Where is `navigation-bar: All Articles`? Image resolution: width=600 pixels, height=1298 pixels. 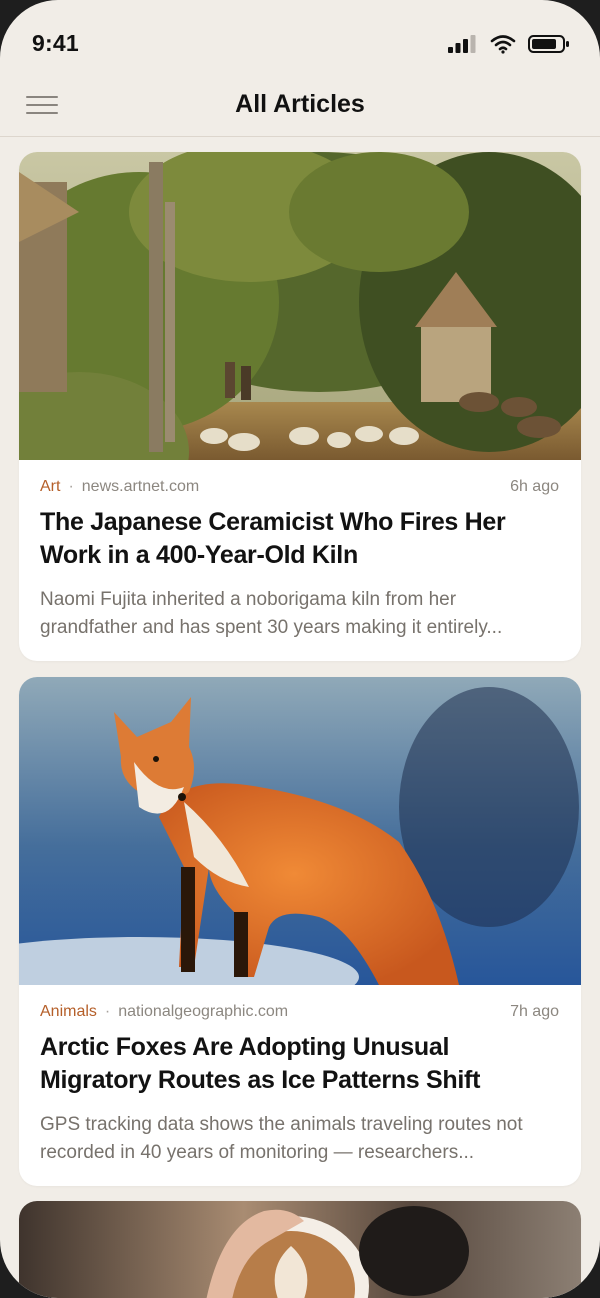
navigation-bar: All Articles is located at coordinates (300, 105).